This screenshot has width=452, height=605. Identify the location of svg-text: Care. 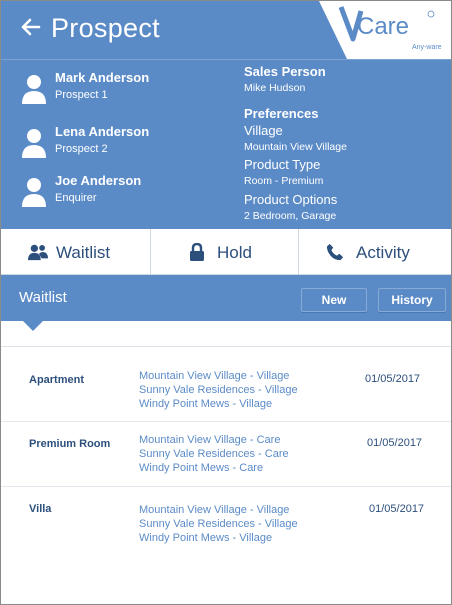
(383, 26).